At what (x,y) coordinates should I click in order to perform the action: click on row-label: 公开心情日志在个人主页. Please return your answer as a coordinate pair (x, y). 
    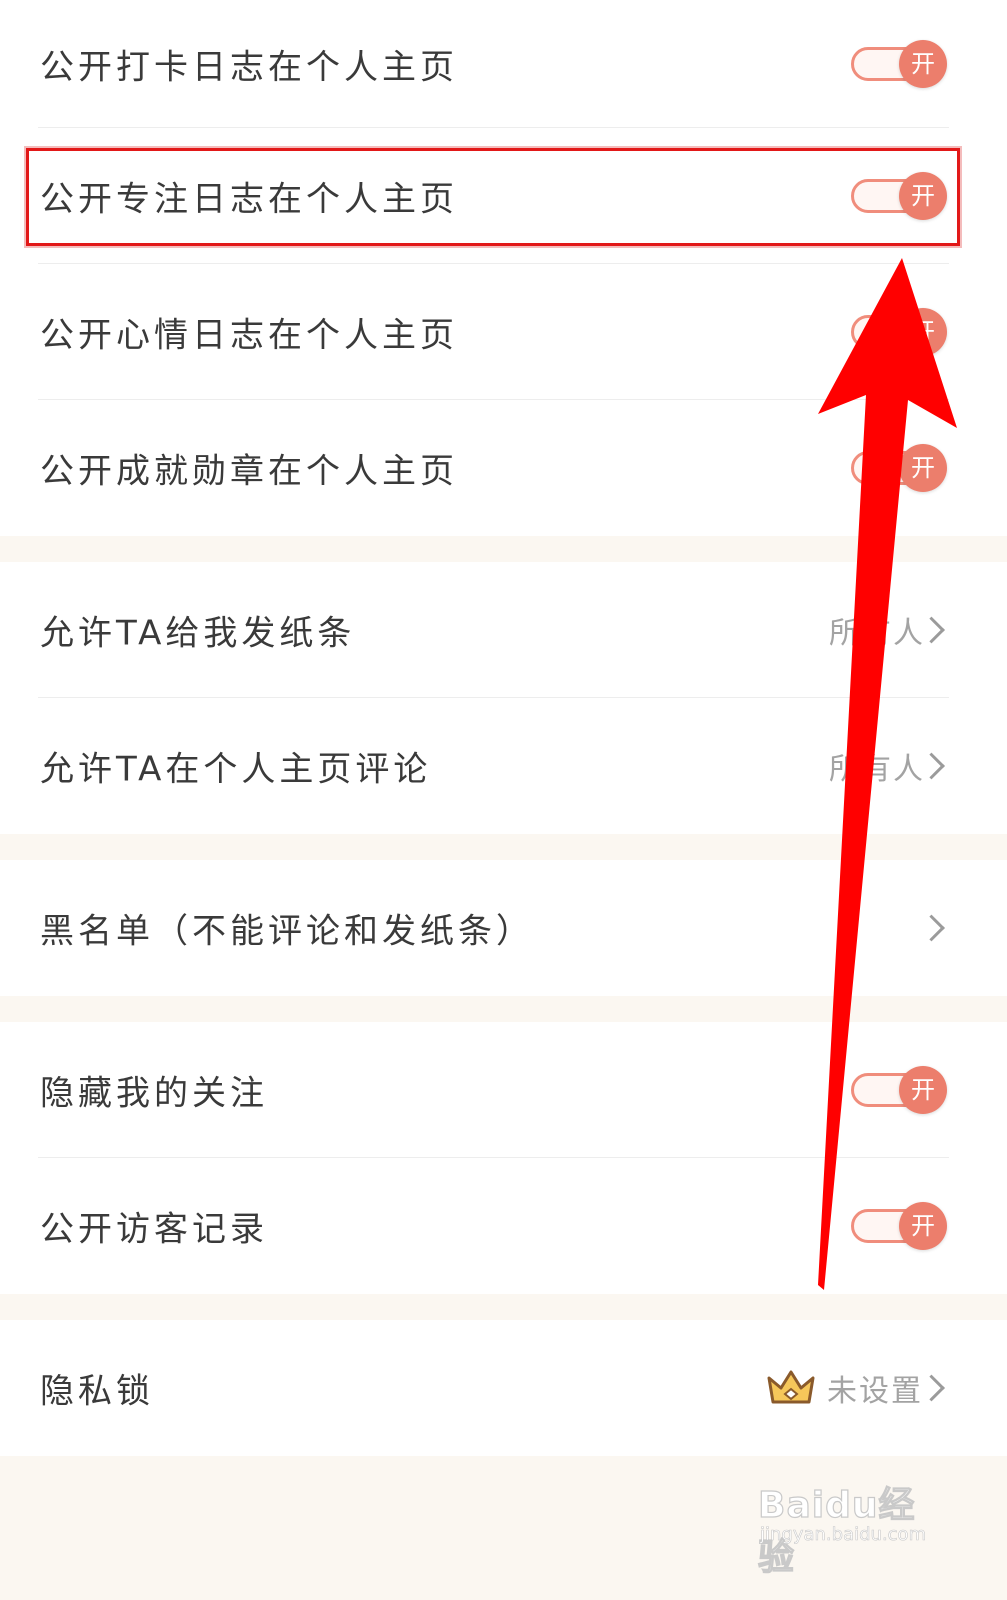
    Looking at the image, I should click on (249, 335).